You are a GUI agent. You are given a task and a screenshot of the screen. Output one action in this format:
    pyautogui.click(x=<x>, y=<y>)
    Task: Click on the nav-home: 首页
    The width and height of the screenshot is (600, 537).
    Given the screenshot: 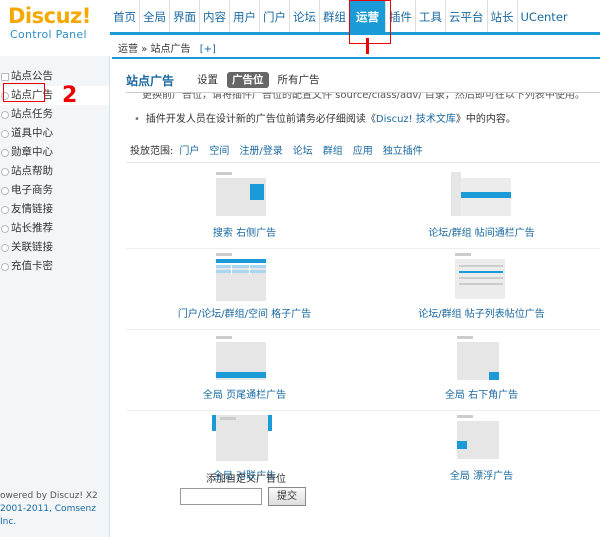 What is the action you would take?
    pyautogui.click(x=125, y=17)
    